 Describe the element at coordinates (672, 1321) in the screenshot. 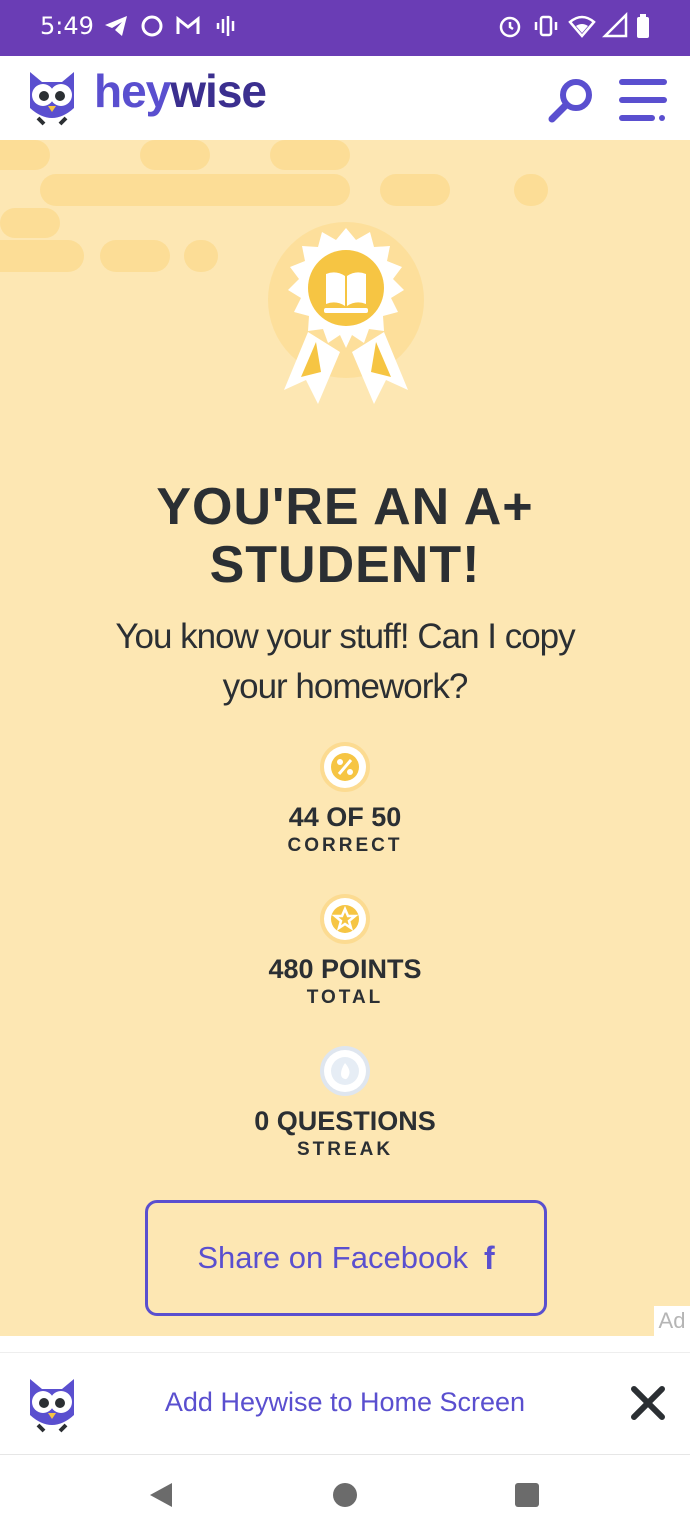

I see `ad-label: Ad` at that location.